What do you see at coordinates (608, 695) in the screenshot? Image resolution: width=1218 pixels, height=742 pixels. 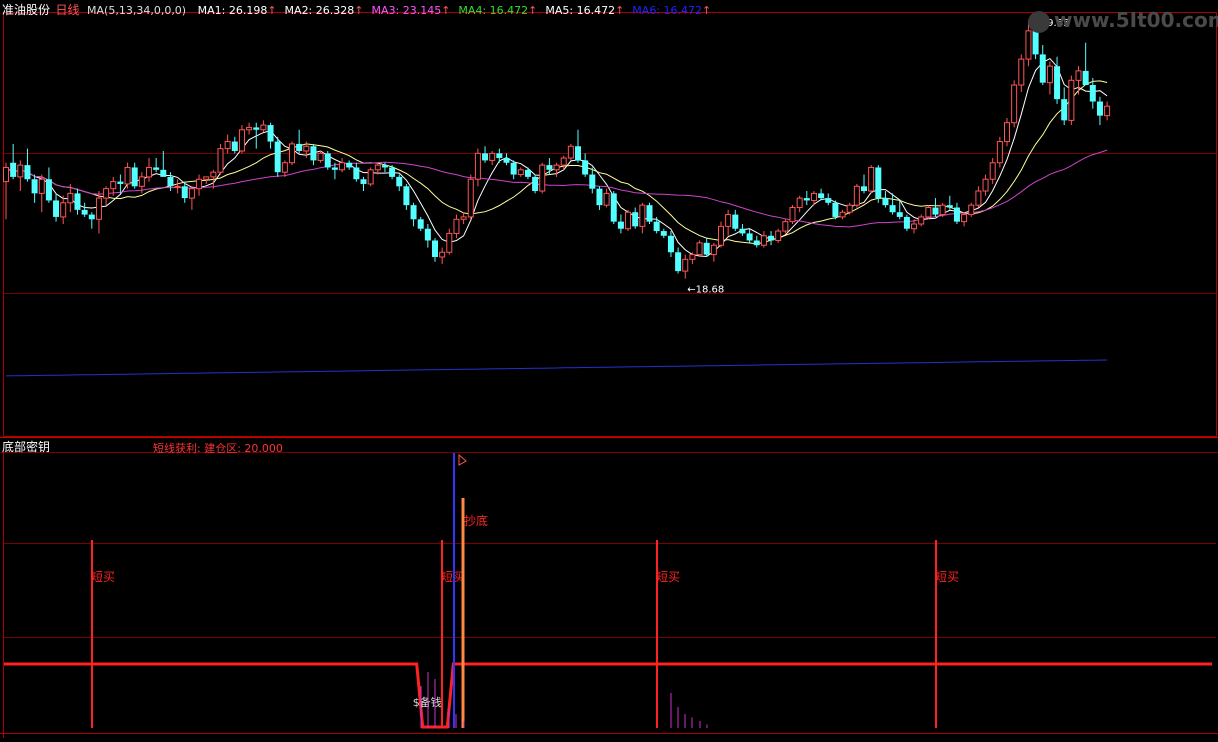 I see `indicator-baseline` at bounding box center [608, 695].